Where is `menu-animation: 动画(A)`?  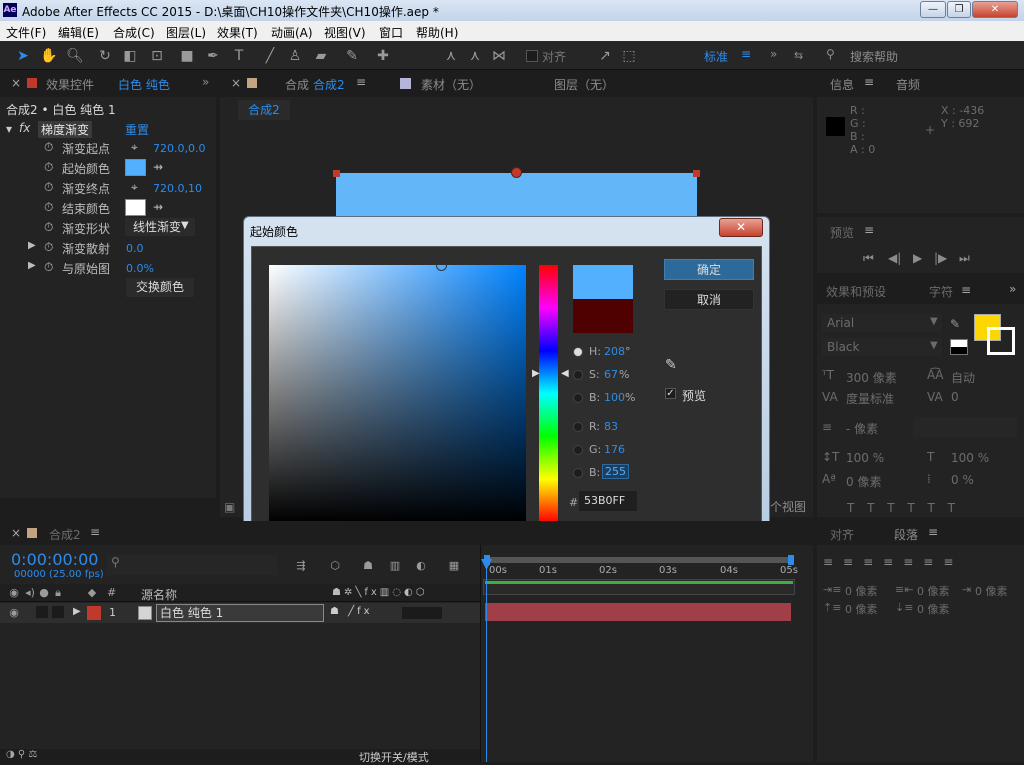
menu-animation: 动画(A) is located at coordinates (292, 32).